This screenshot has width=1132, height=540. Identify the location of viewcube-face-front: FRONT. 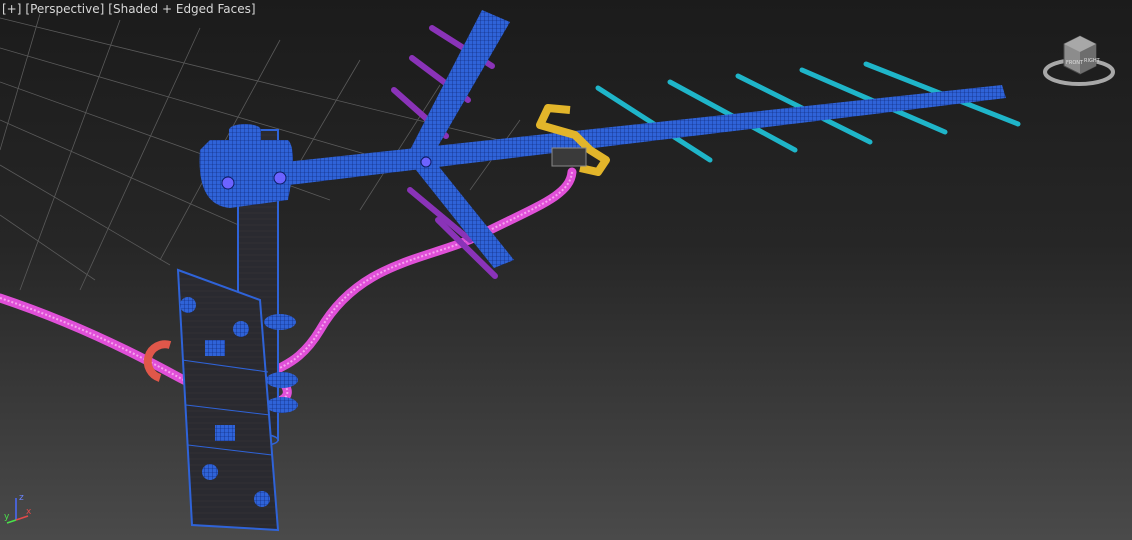
(1075, 63).